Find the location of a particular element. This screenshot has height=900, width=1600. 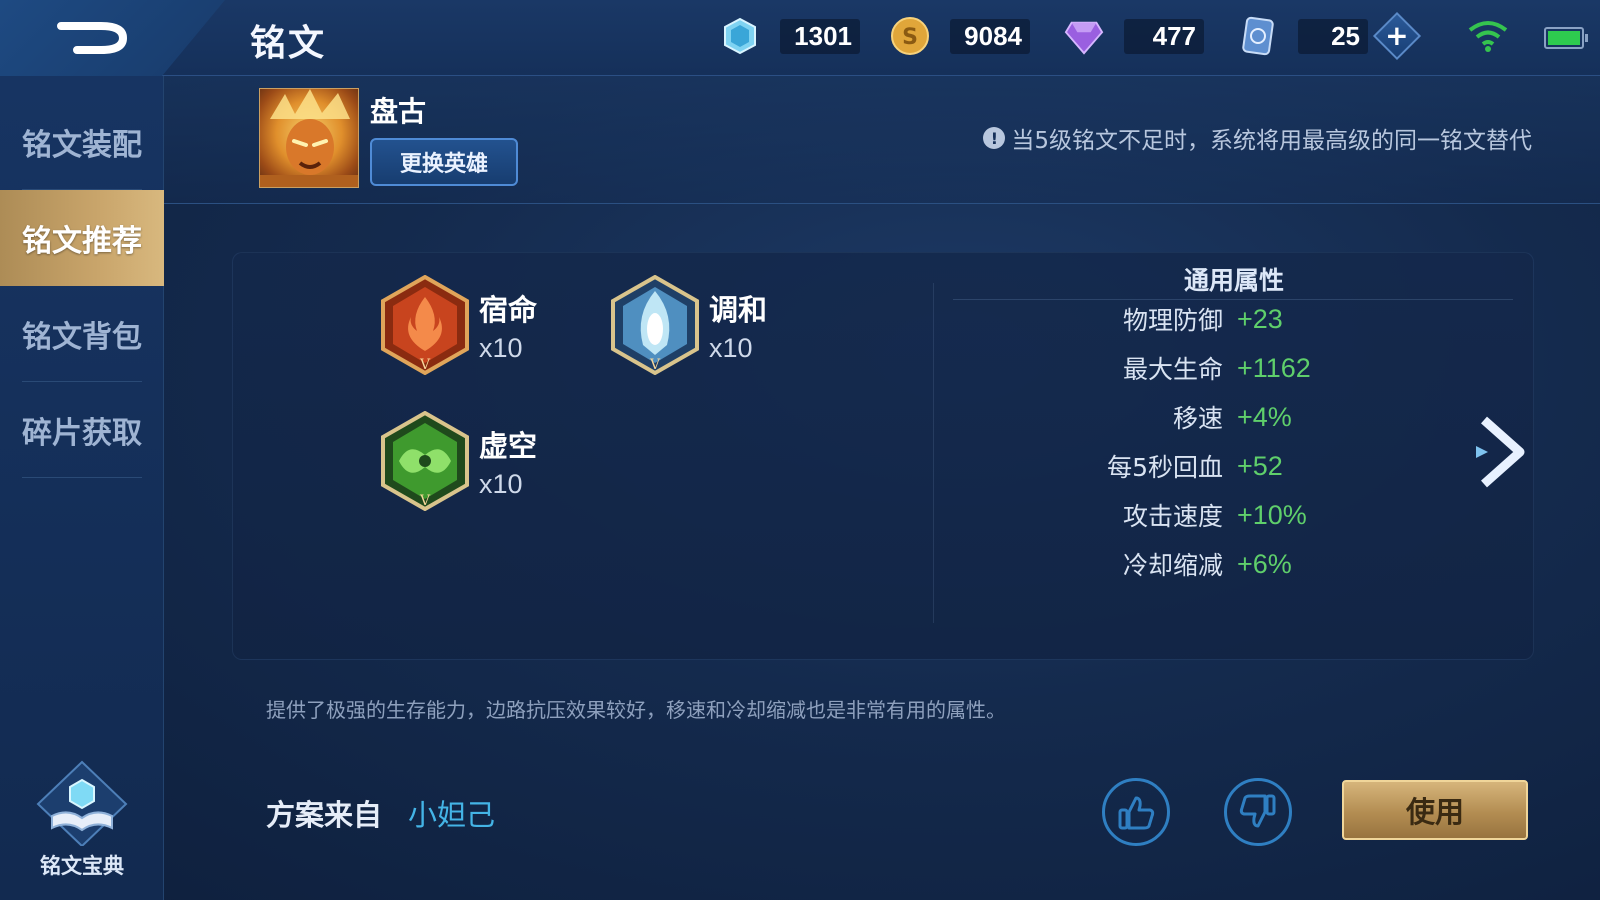

currency-value: 25 is located at coordinates (1333, 36).